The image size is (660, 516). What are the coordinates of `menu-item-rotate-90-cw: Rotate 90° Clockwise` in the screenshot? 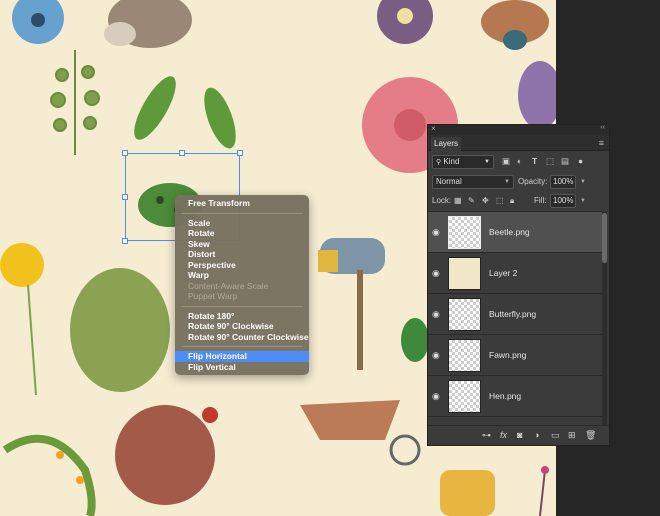 It's located at (242, 326).